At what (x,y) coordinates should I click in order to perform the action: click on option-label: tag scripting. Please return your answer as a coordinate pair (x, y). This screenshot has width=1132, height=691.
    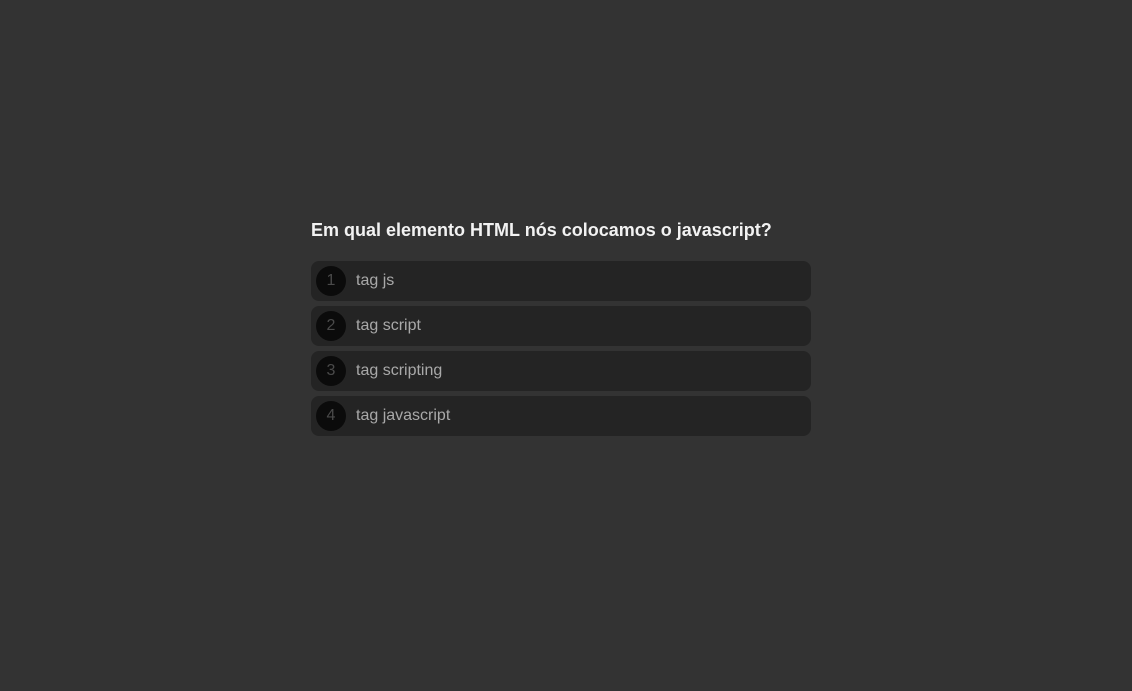
    Looking at the image, I should click on (399, 370).